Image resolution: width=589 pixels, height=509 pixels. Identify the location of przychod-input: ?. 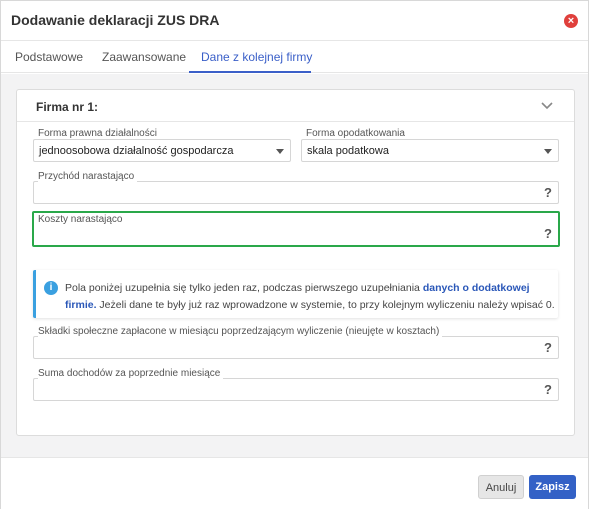
(296, 192).